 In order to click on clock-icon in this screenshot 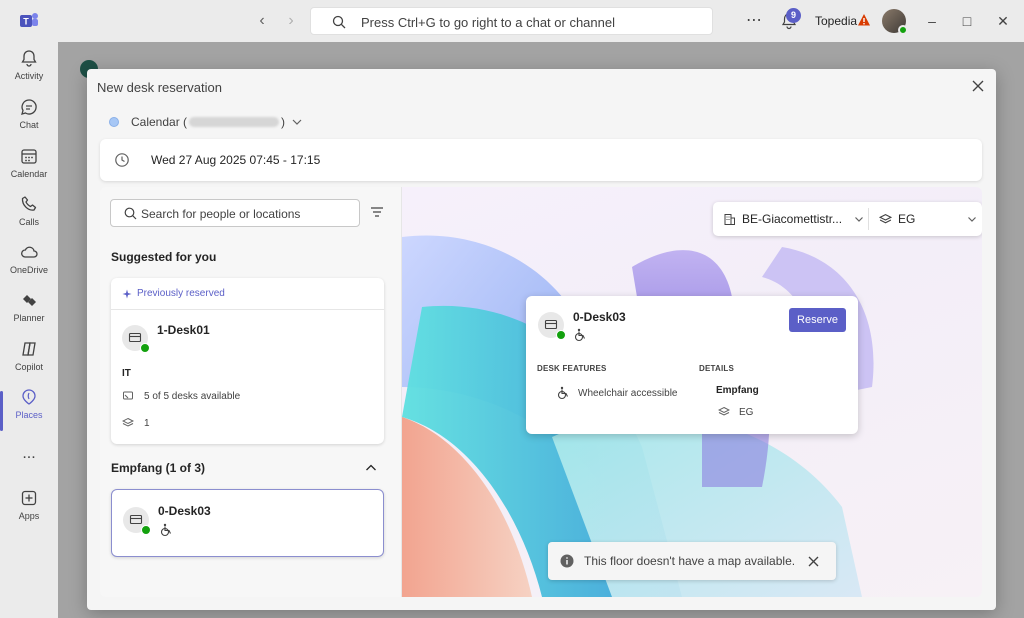, I will do `click(122, 160)`.